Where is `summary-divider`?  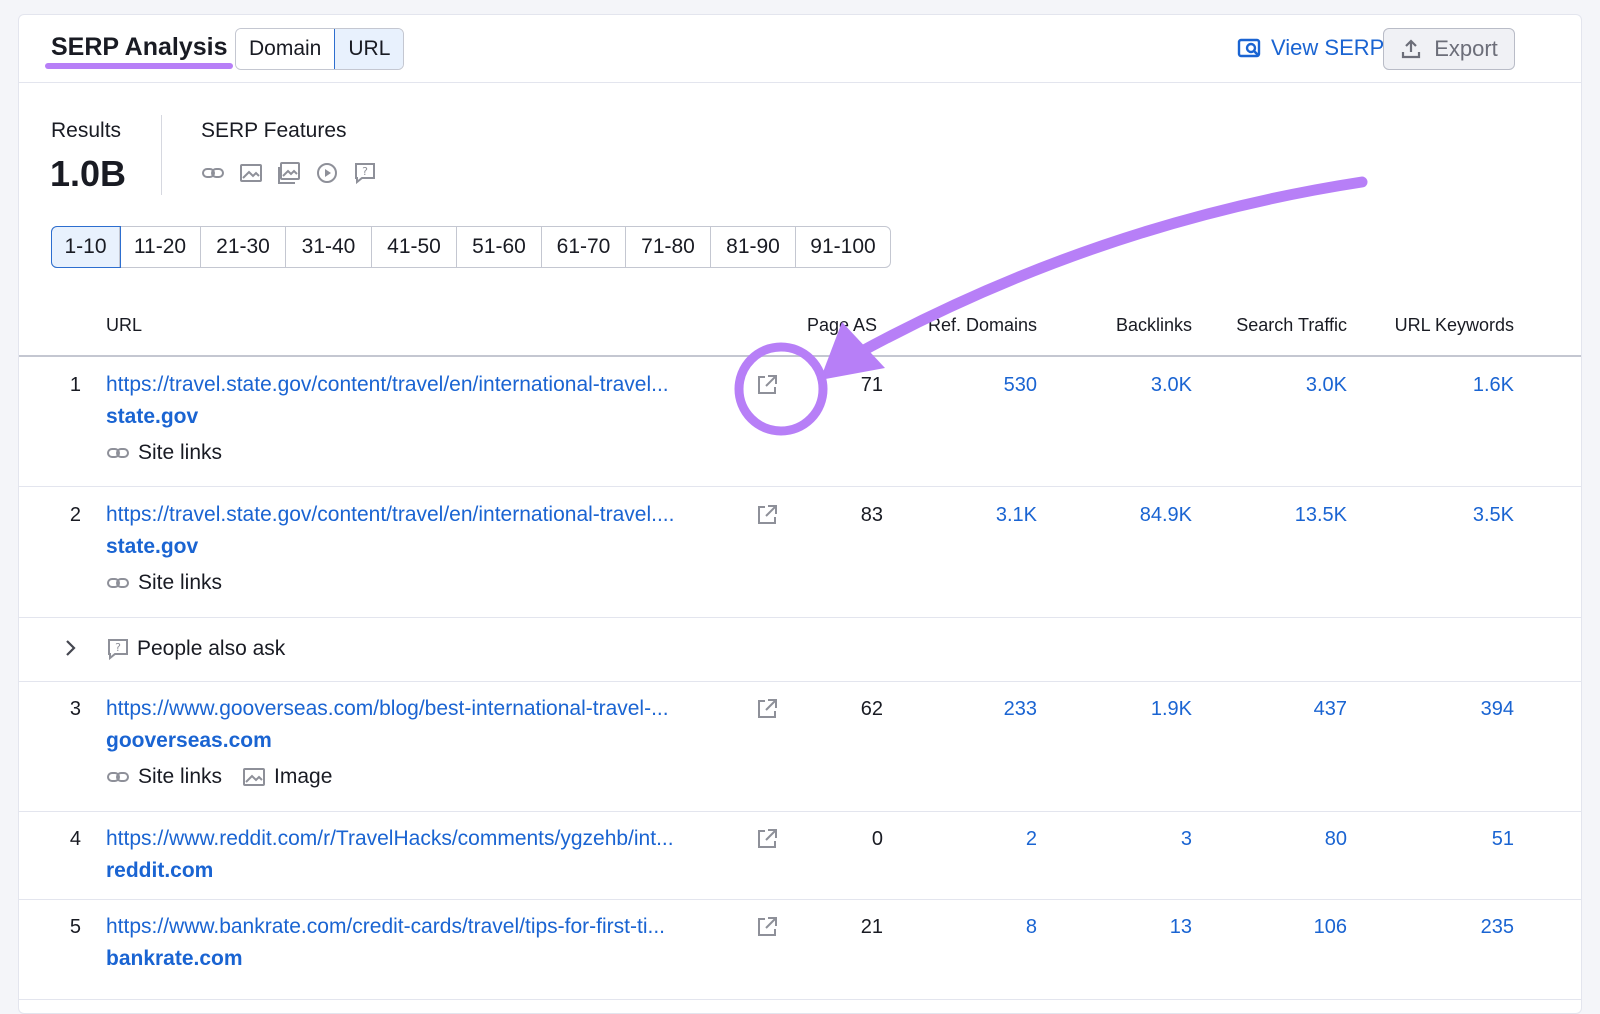
summary-divider is located at coordinates (161, 155).